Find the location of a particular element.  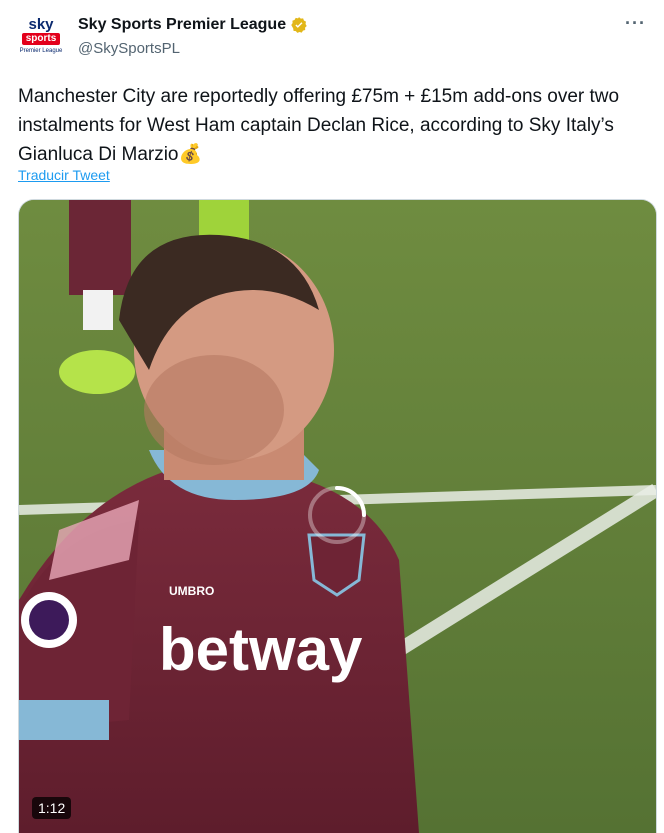

author-handle: @SkySportsPL is located at coordinates (129, 48).